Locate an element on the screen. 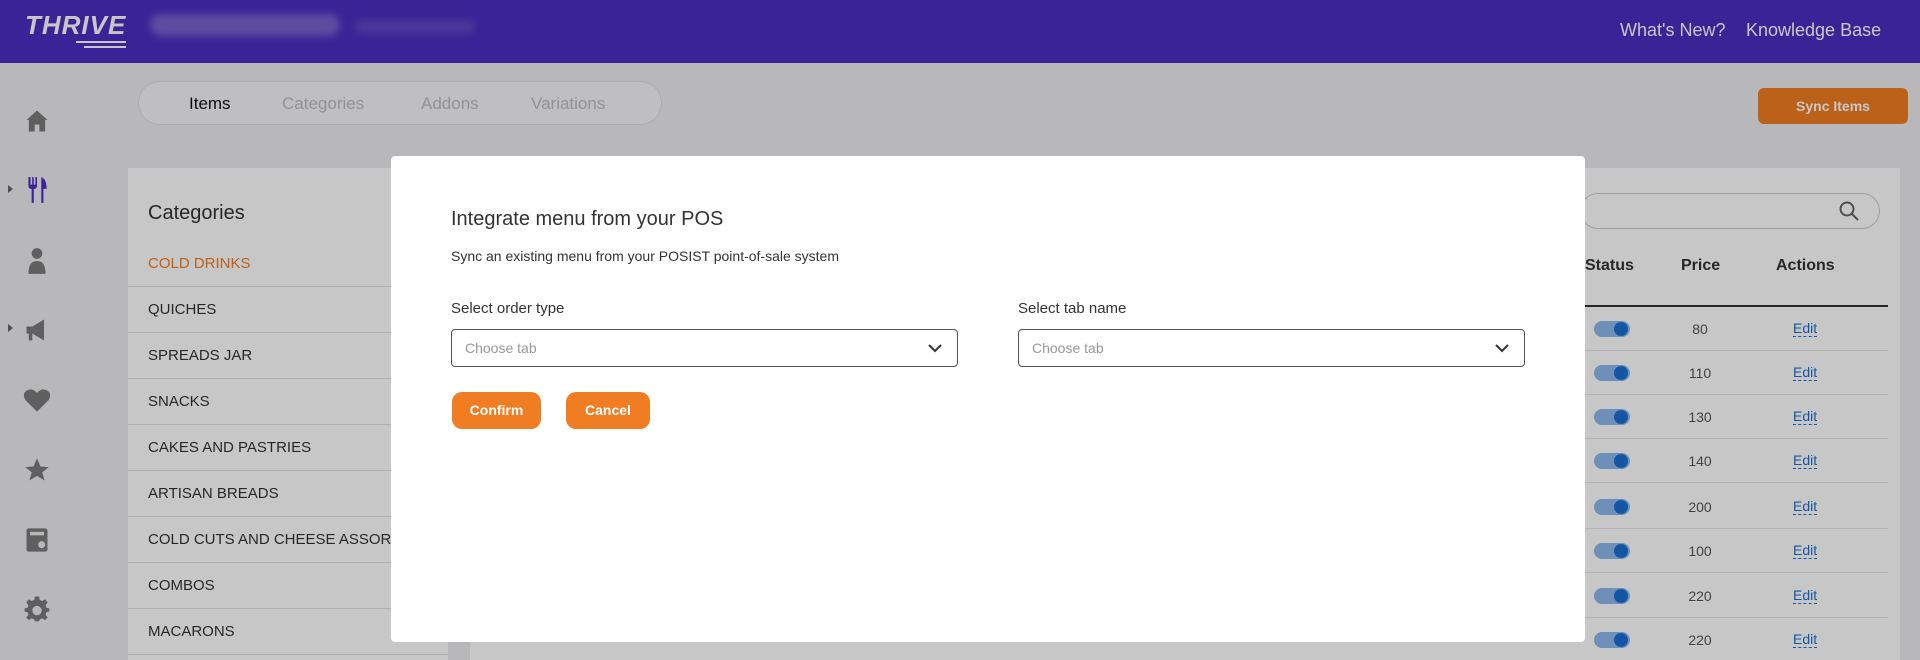  confirm-button: Confirm is located at coordinates (496, 410).